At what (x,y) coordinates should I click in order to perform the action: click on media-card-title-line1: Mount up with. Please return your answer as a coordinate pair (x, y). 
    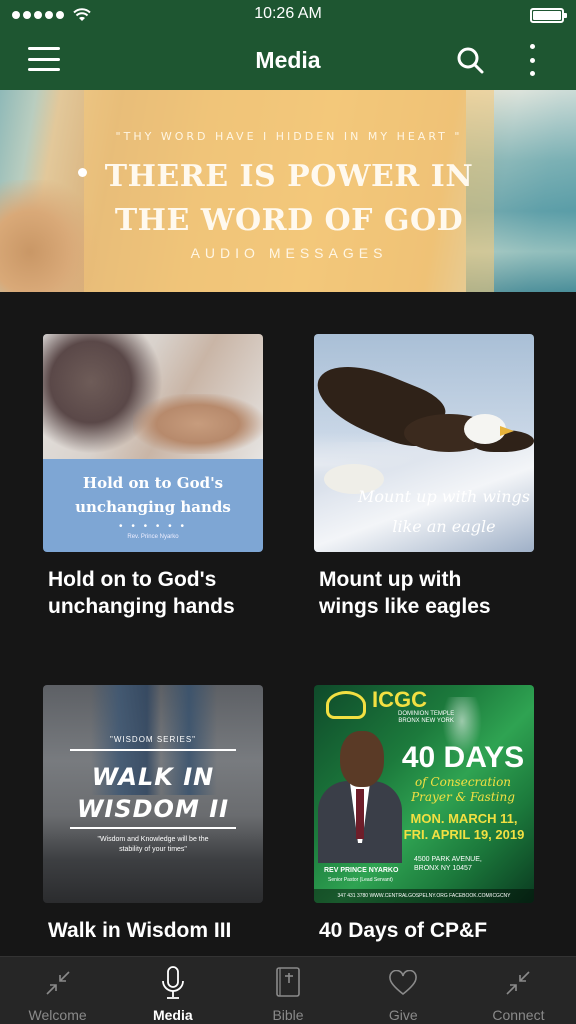
    Looking at the image, I should click on (390, 579).